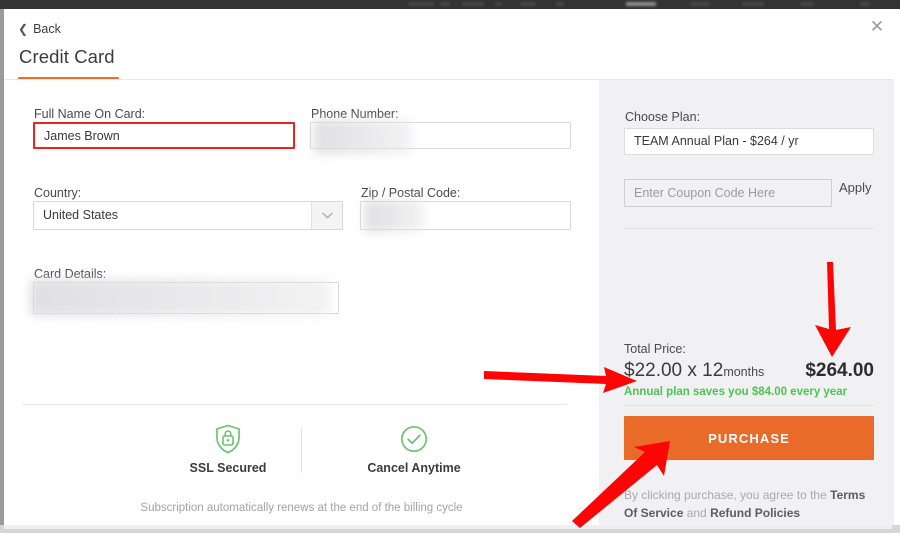 The image size is (900, 533). Describe the element at coordinates (465, 215) in the screenshot. I see `zip-input` at that location.